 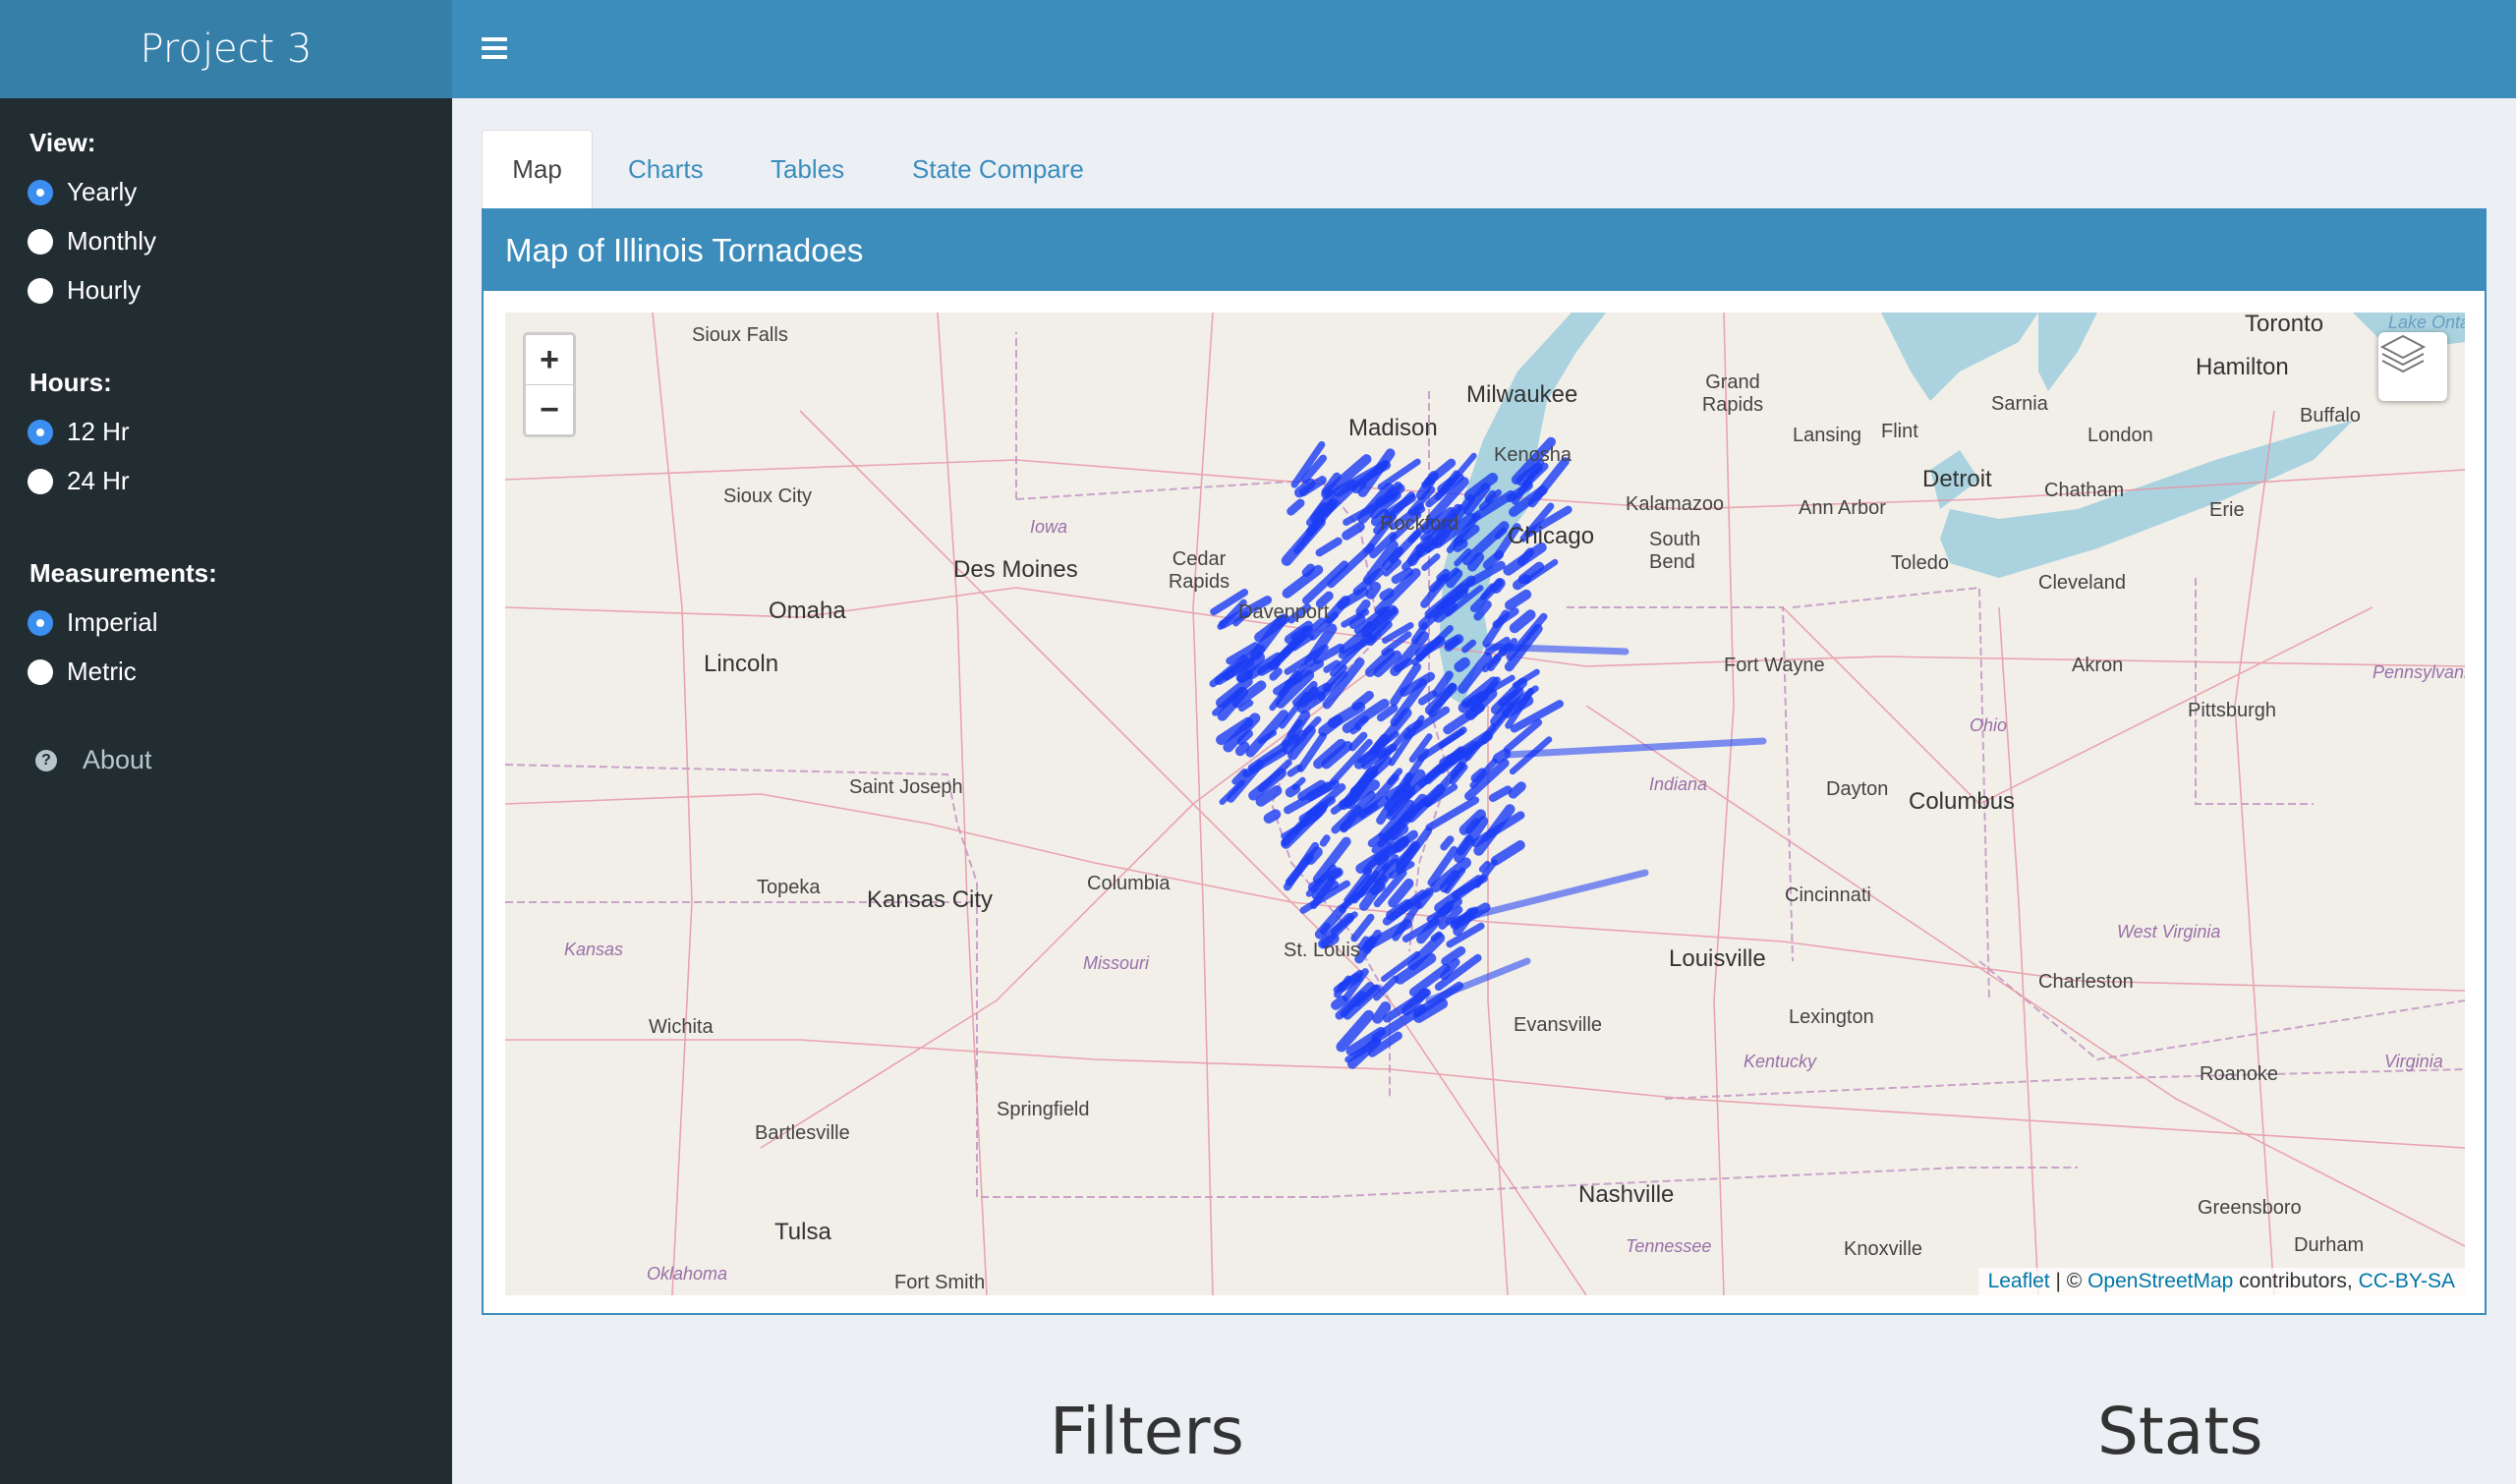 What do you see at coordinates (79, 481) in the screenshot?
I see `radio-24hr: 24 Hr` at bounding box center [79, 481].